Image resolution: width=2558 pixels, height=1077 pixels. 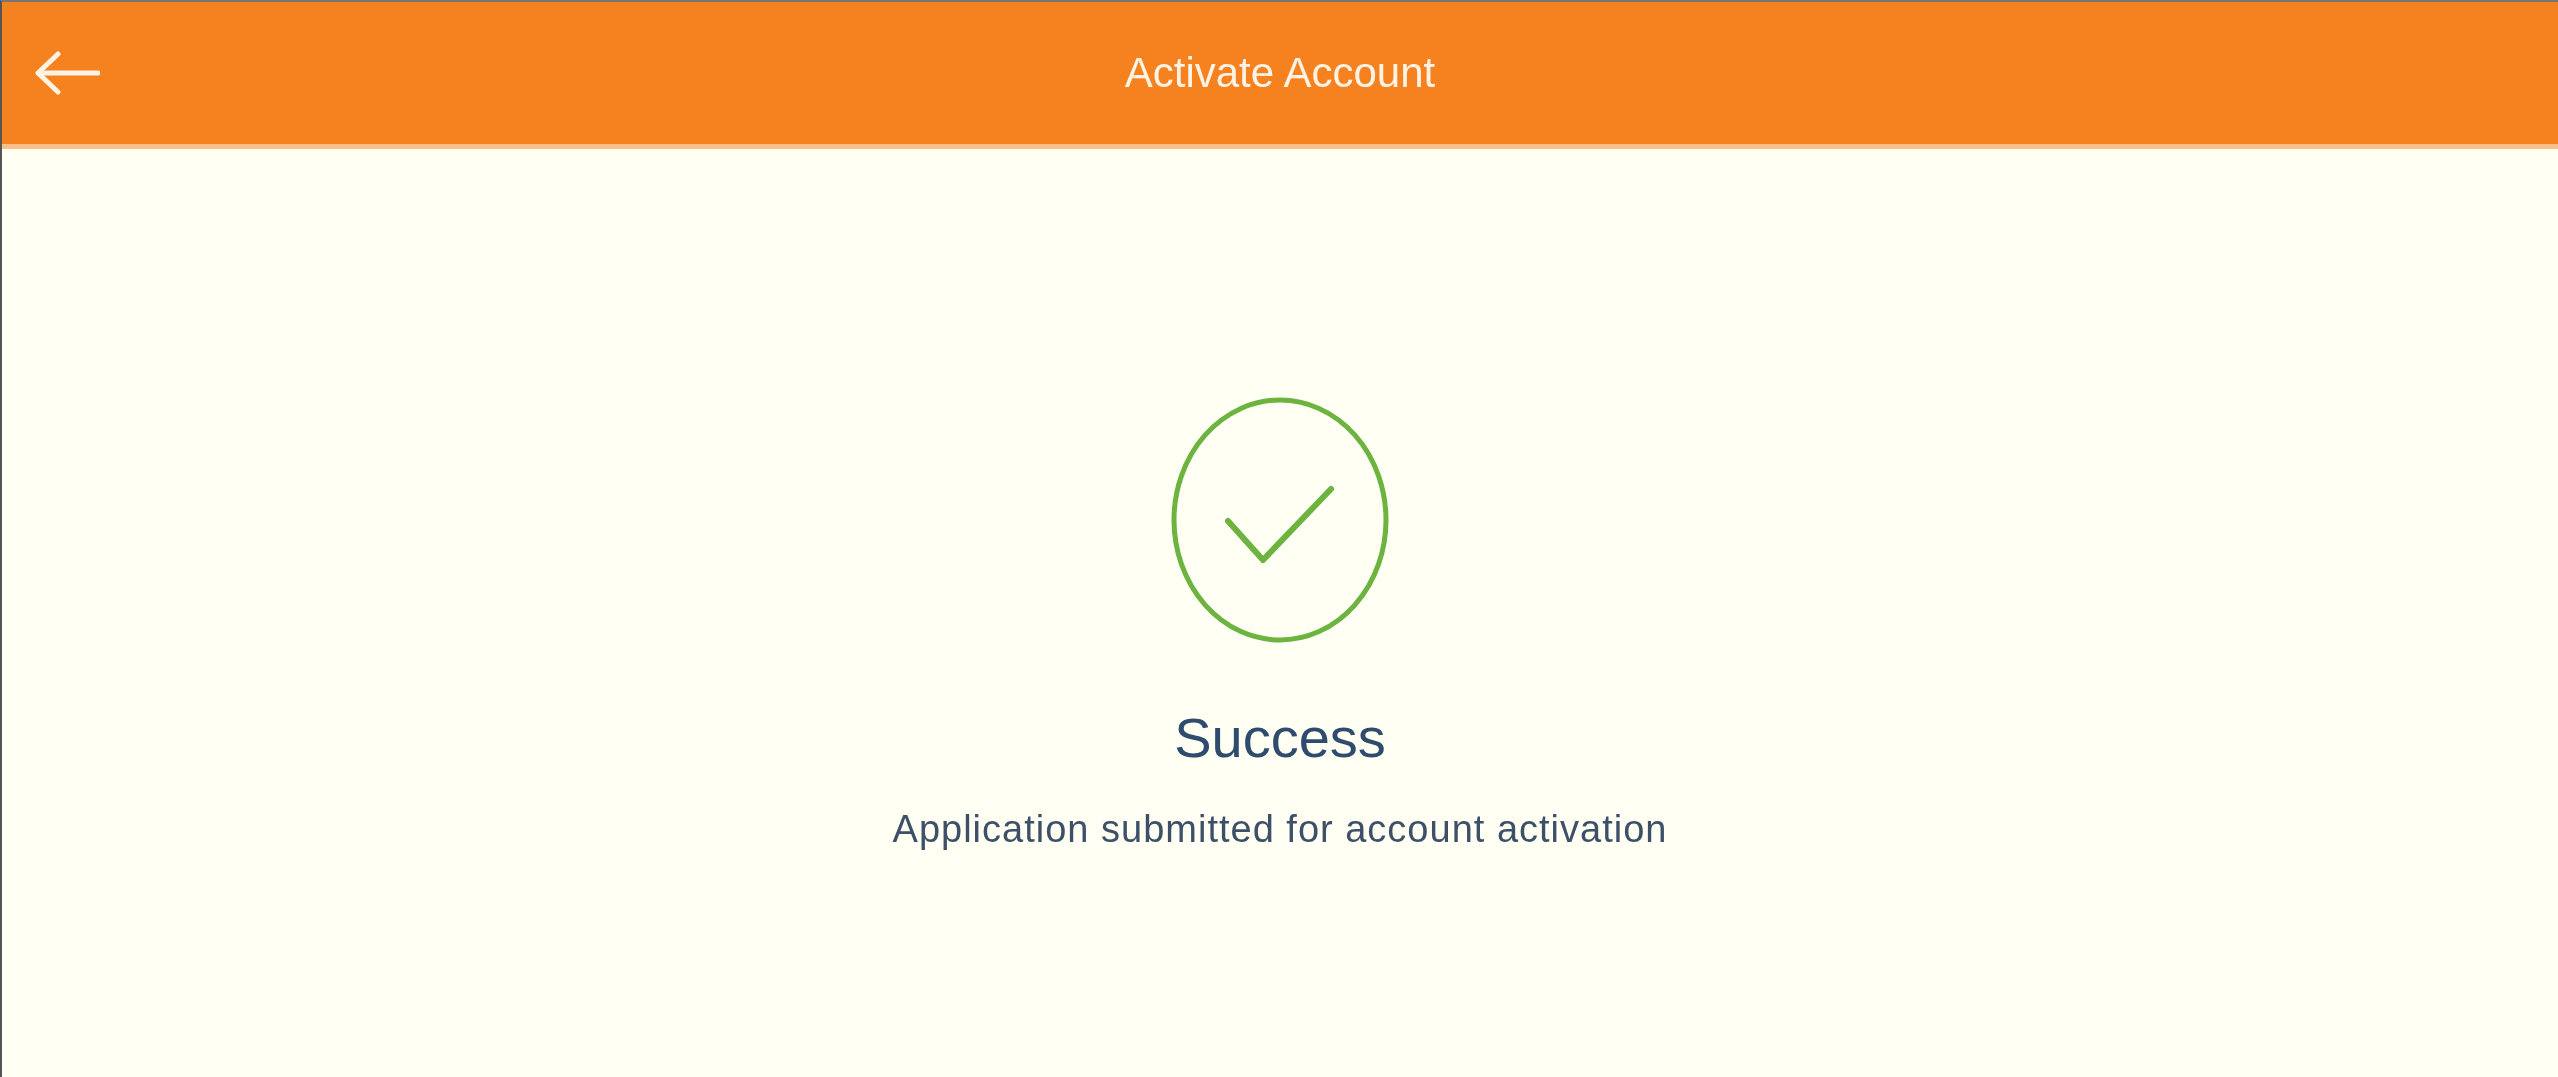 I want to click on header-title: Activate Account, so click(x=1280, y=73).